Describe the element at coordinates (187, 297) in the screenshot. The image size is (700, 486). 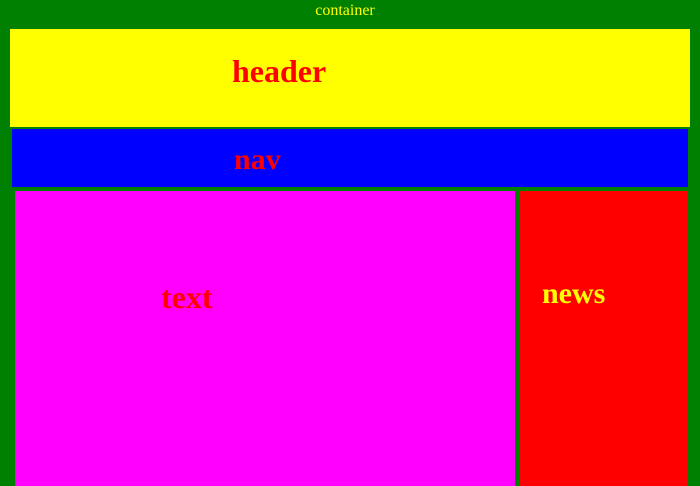
I see `text-label: text` at that location.